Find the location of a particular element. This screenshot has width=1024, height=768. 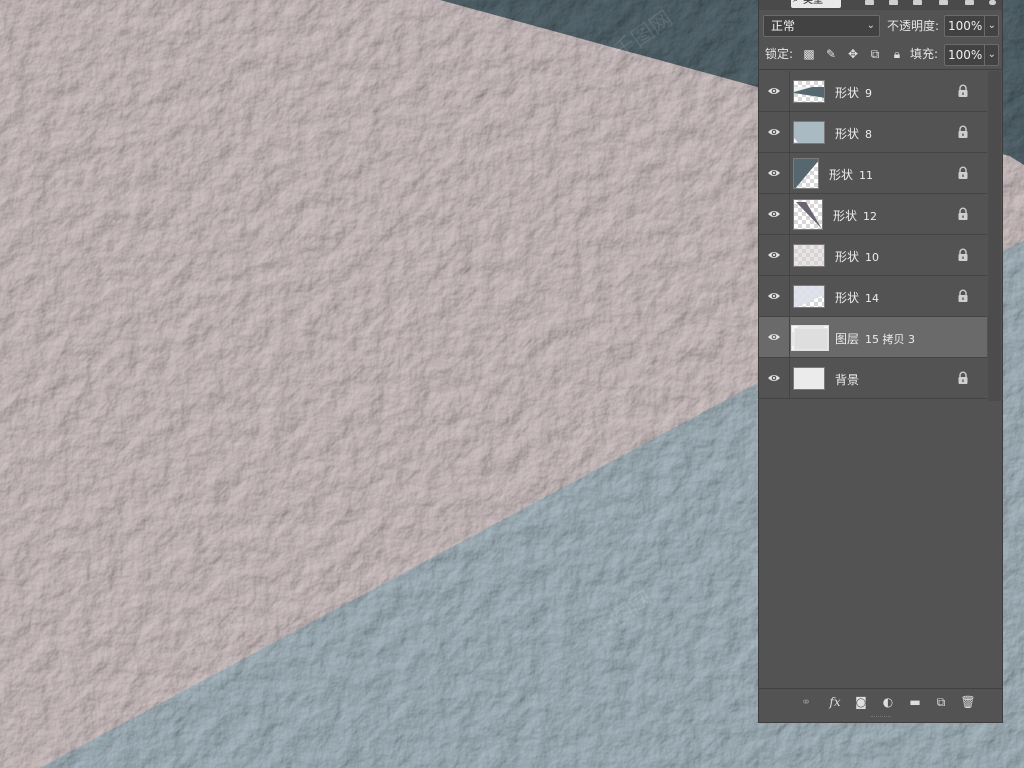

layer-name: 形状 12 is located at coordinates (855, 215).